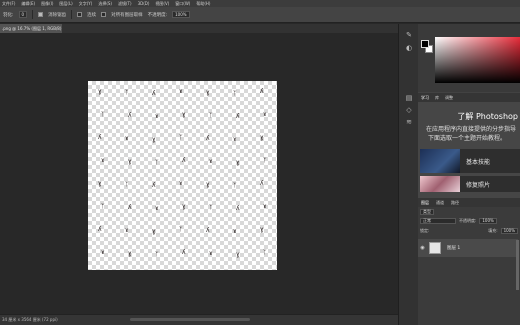  Describe the element at coordinates (471, 129) in the screenshot. I see `learn-description: 在应用程序内直接提供的分步指导` at that location.